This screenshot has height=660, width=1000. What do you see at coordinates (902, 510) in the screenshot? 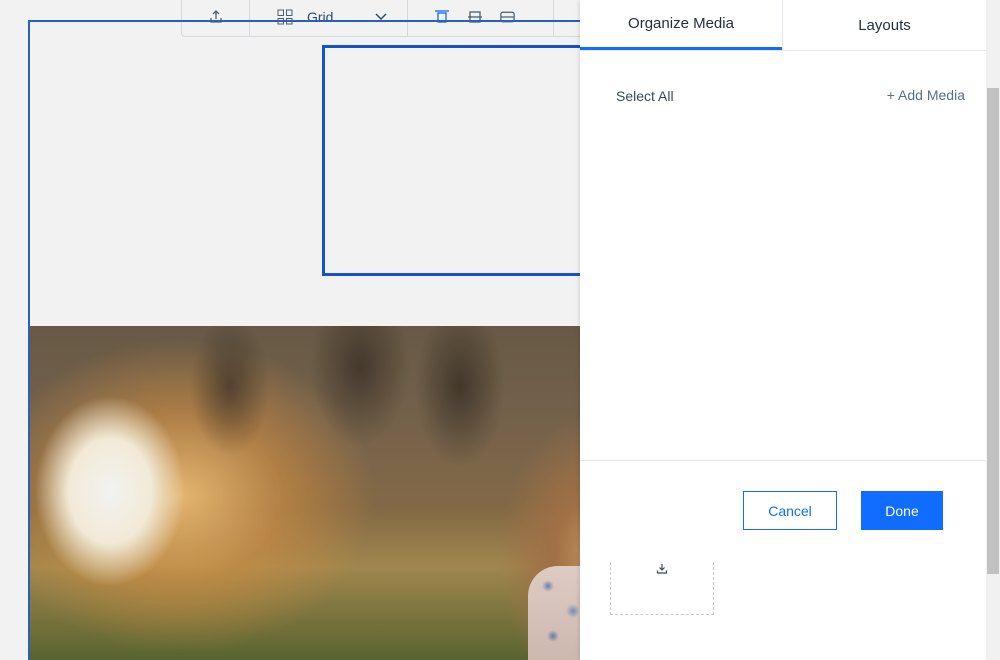
I see `done-button: Done` at bounding box center [902, 510].